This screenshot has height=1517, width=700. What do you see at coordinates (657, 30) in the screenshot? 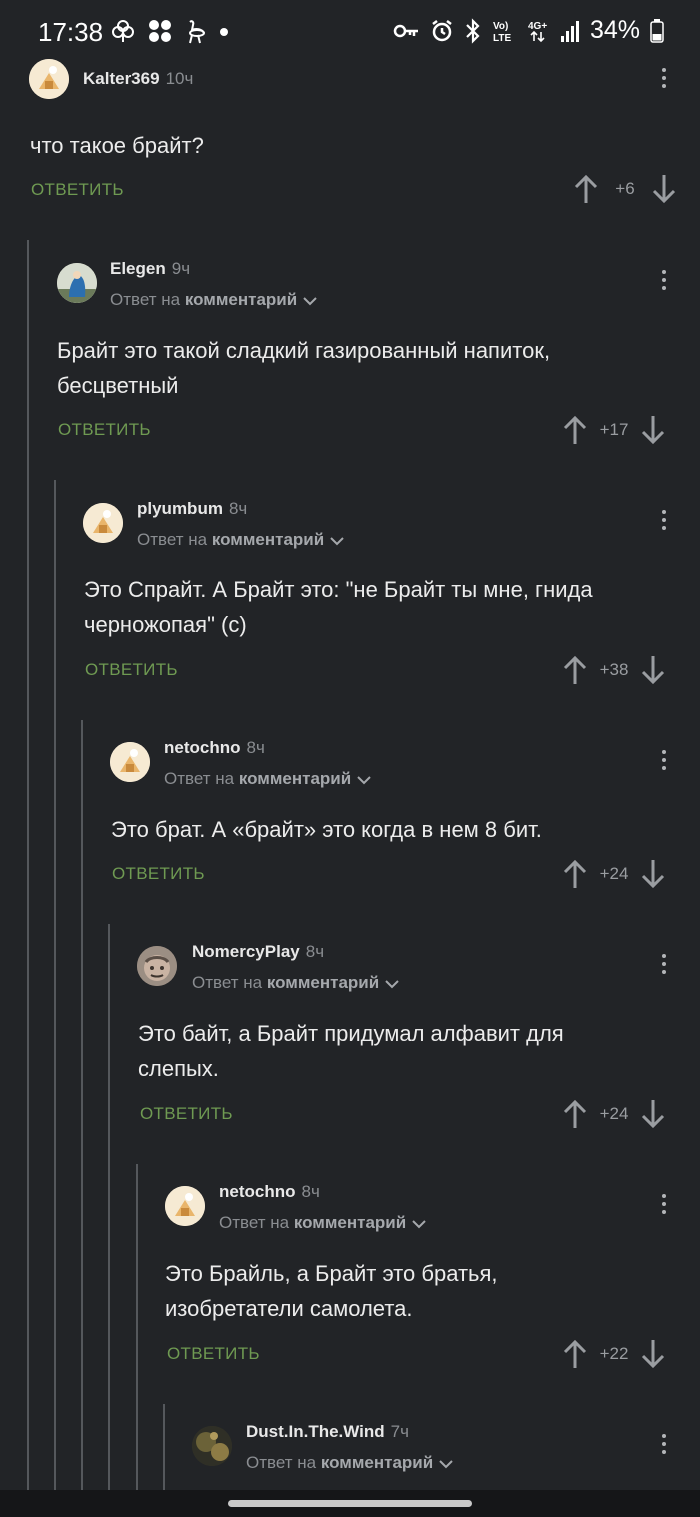
I see `battery-icon` at bounding box center [657, 30].